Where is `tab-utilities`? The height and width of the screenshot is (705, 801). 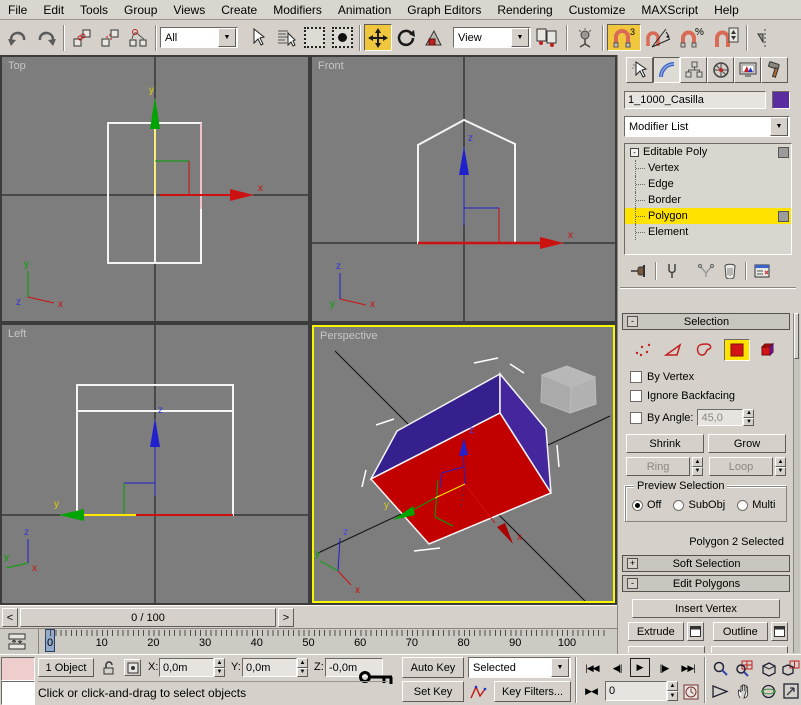
tab-utilities is located at coordinates (774, 70).